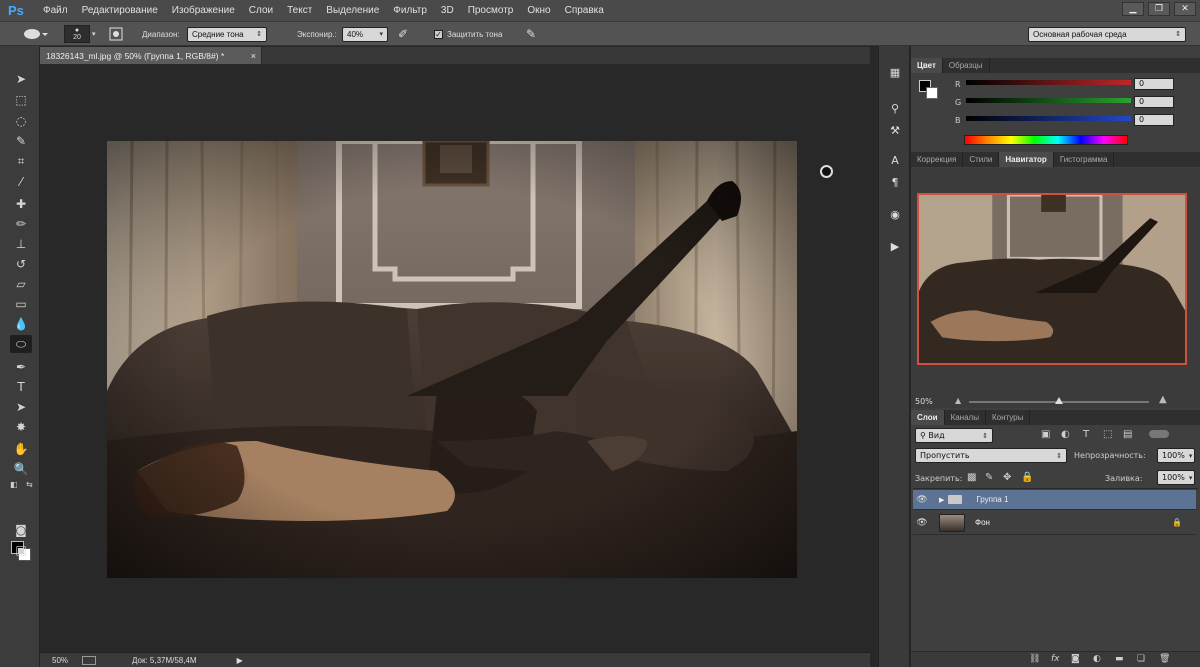  Describe the element at coordinates (1008, 417) in the screenshot. I see `tab-paths: Контуры` at that location.